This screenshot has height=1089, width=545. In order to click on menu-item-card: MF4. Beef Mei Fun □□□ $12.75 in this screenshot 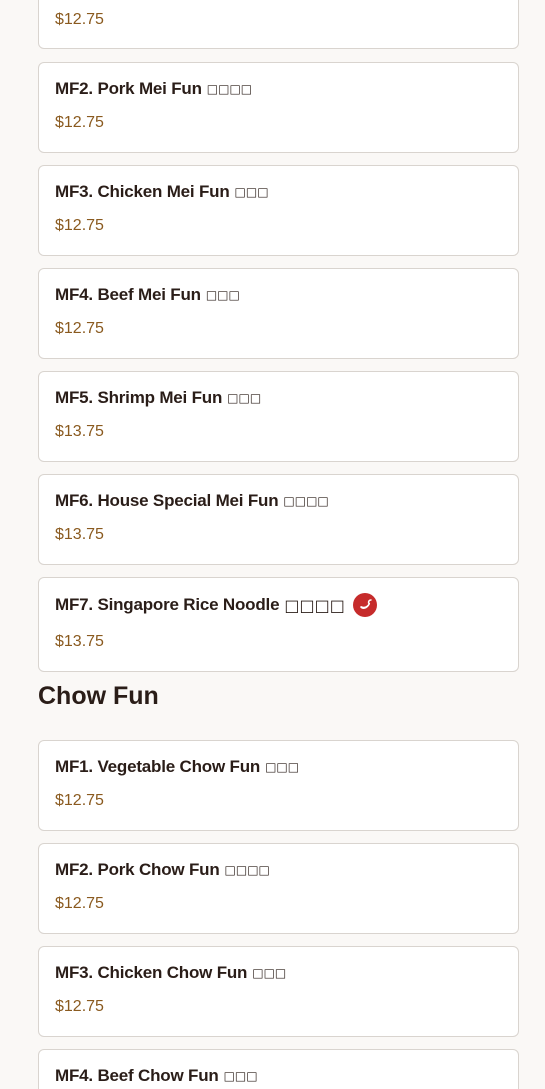, I will do `click(278, 313)`.